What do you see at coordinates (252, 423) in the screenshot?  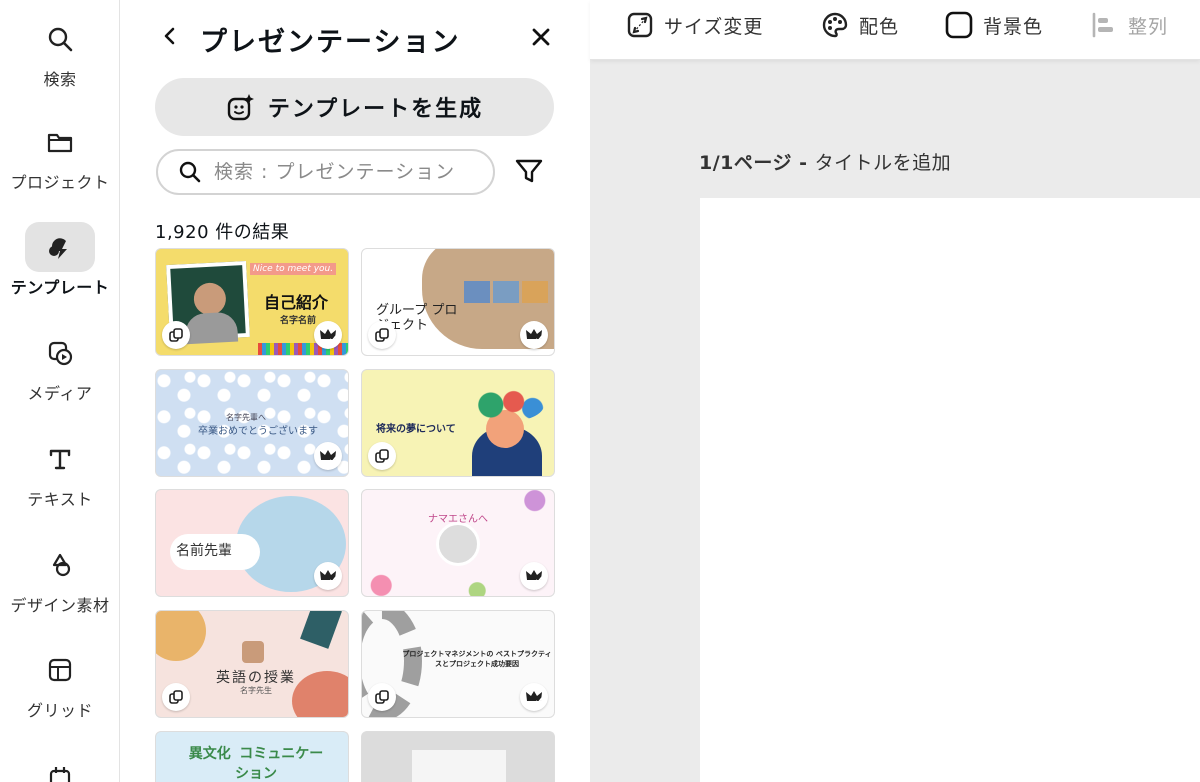 I see `template-card: 名字先輩へ 卒業おめでとうございます` at bounding box center [252, 423].